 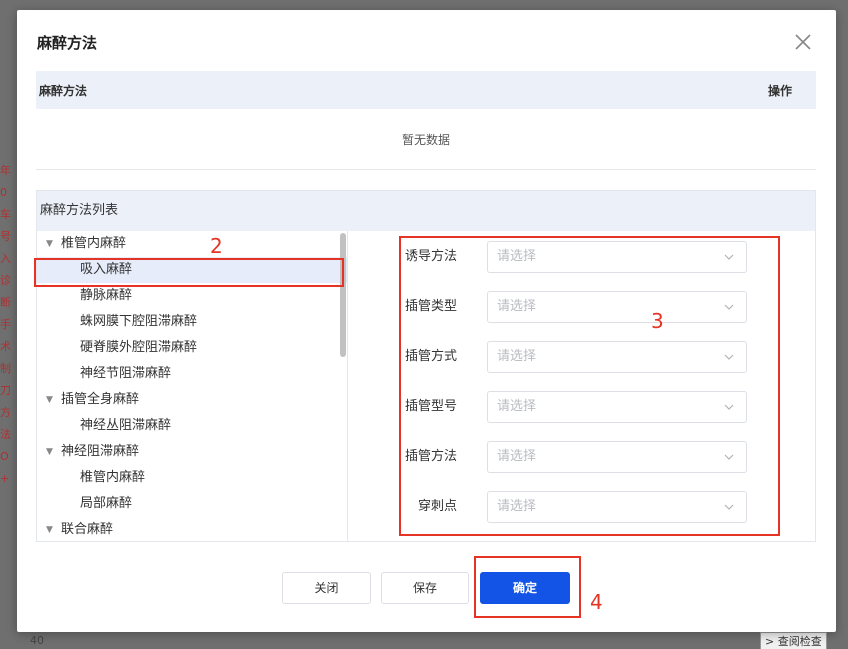 I want to click on save-button: 保存, so click(x=425, y=588).